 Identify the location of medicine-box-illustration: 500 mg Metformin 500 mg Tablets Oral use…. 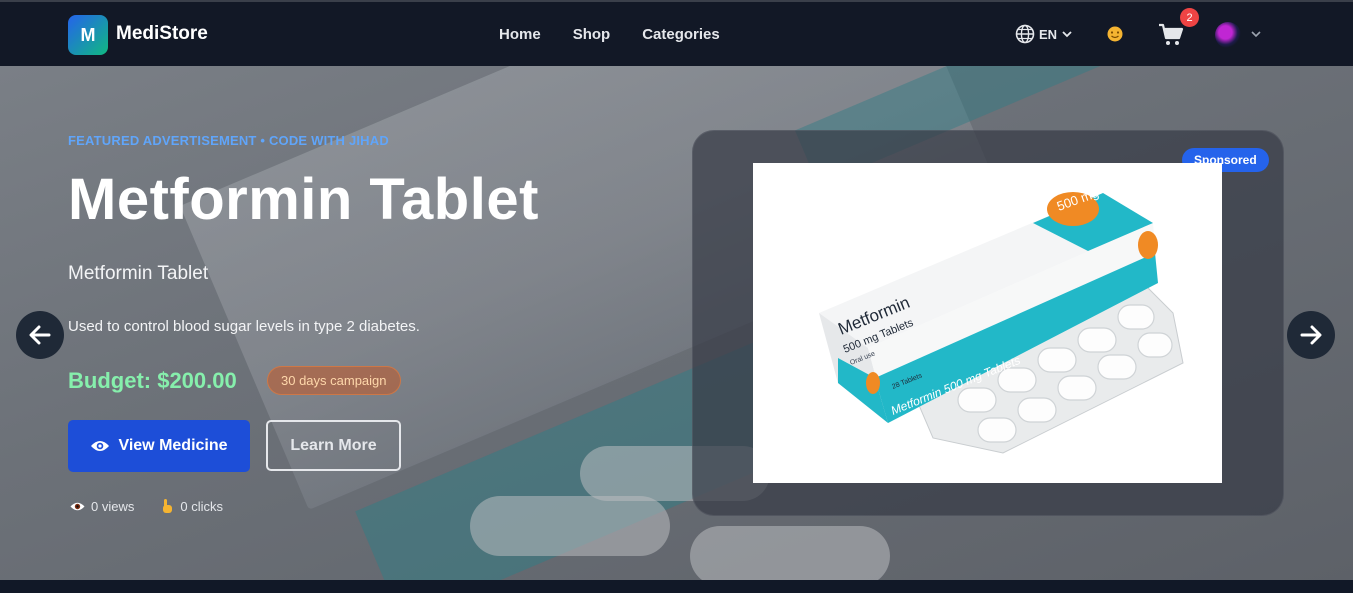
(1001, 319).